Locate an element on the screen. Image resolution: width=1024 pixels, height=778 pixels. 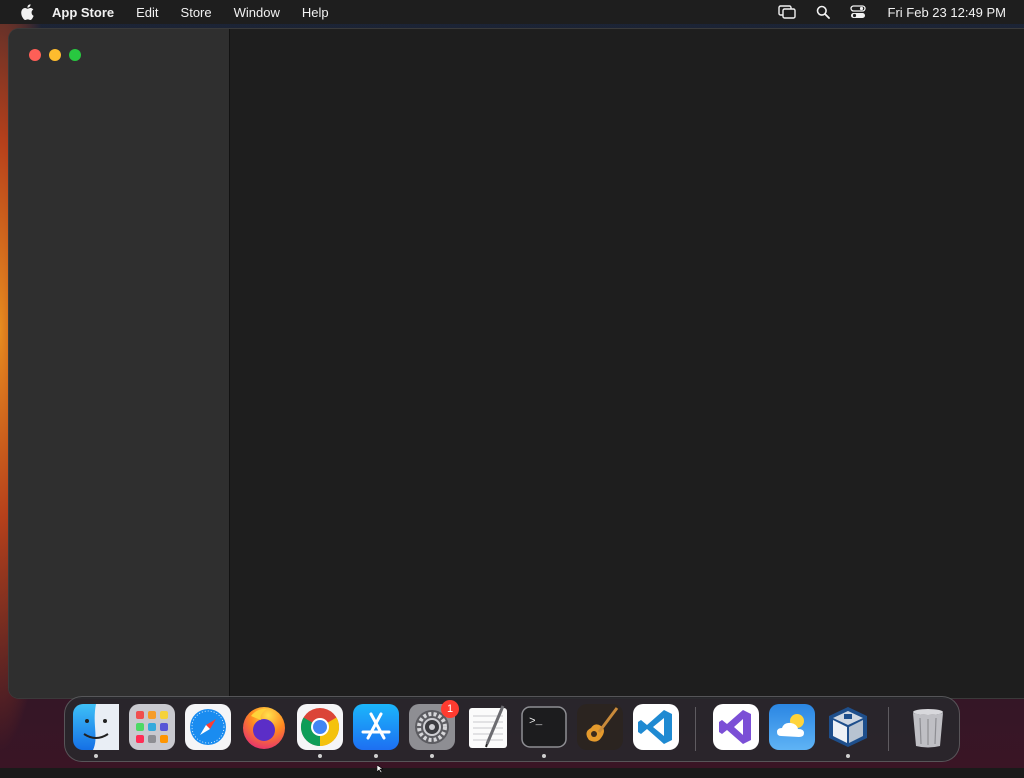
trash-icon is located at coordinates (928, 727).